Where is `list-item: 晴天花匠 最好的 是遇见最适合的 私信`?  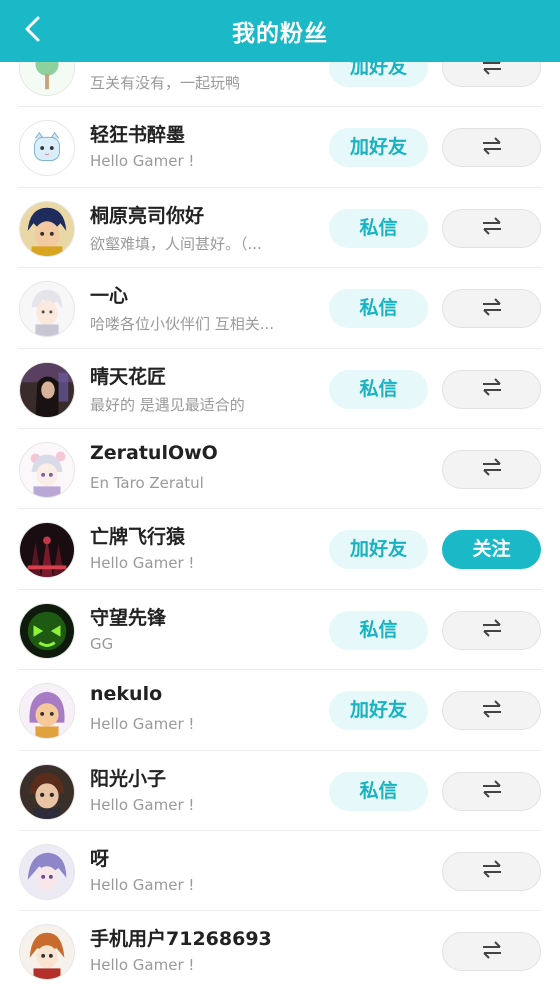 list-item: 晴天花匠 最好的 是遇见最适合的 私信 is located at coordinates (280, 389).